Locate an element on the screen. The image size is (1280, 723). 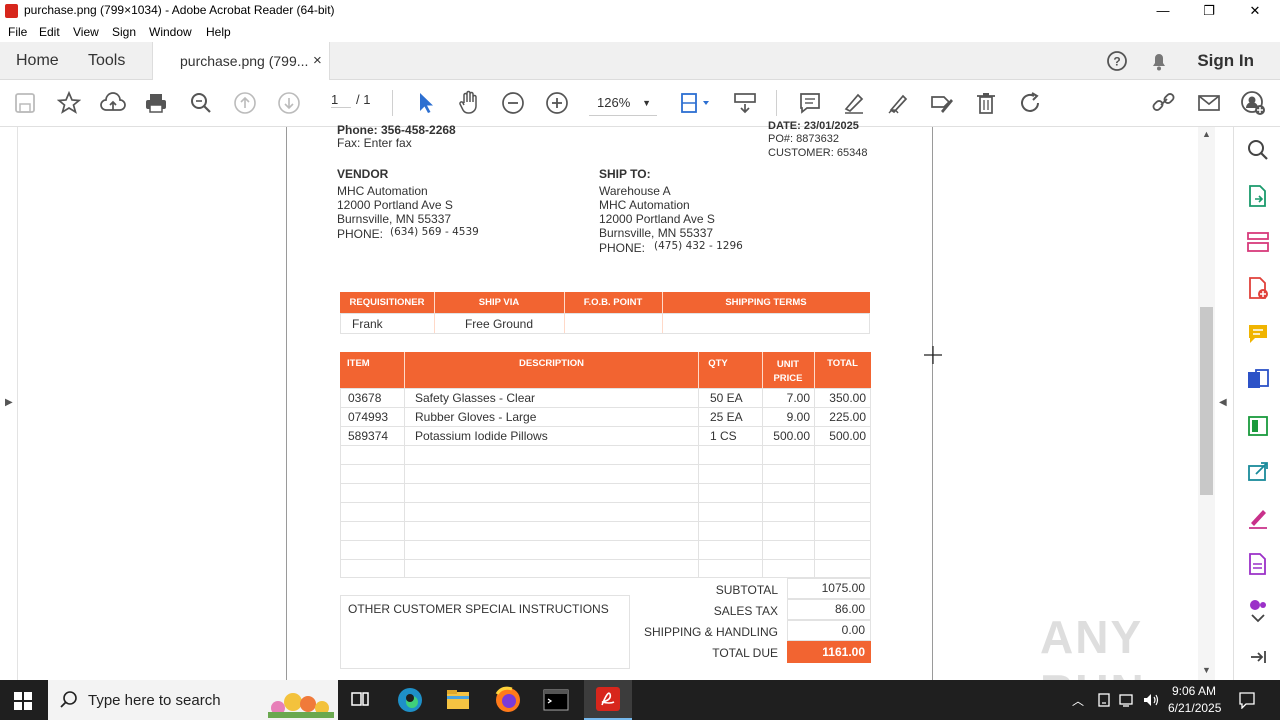
minimize-button: — is located at coordinates (1163, 11).